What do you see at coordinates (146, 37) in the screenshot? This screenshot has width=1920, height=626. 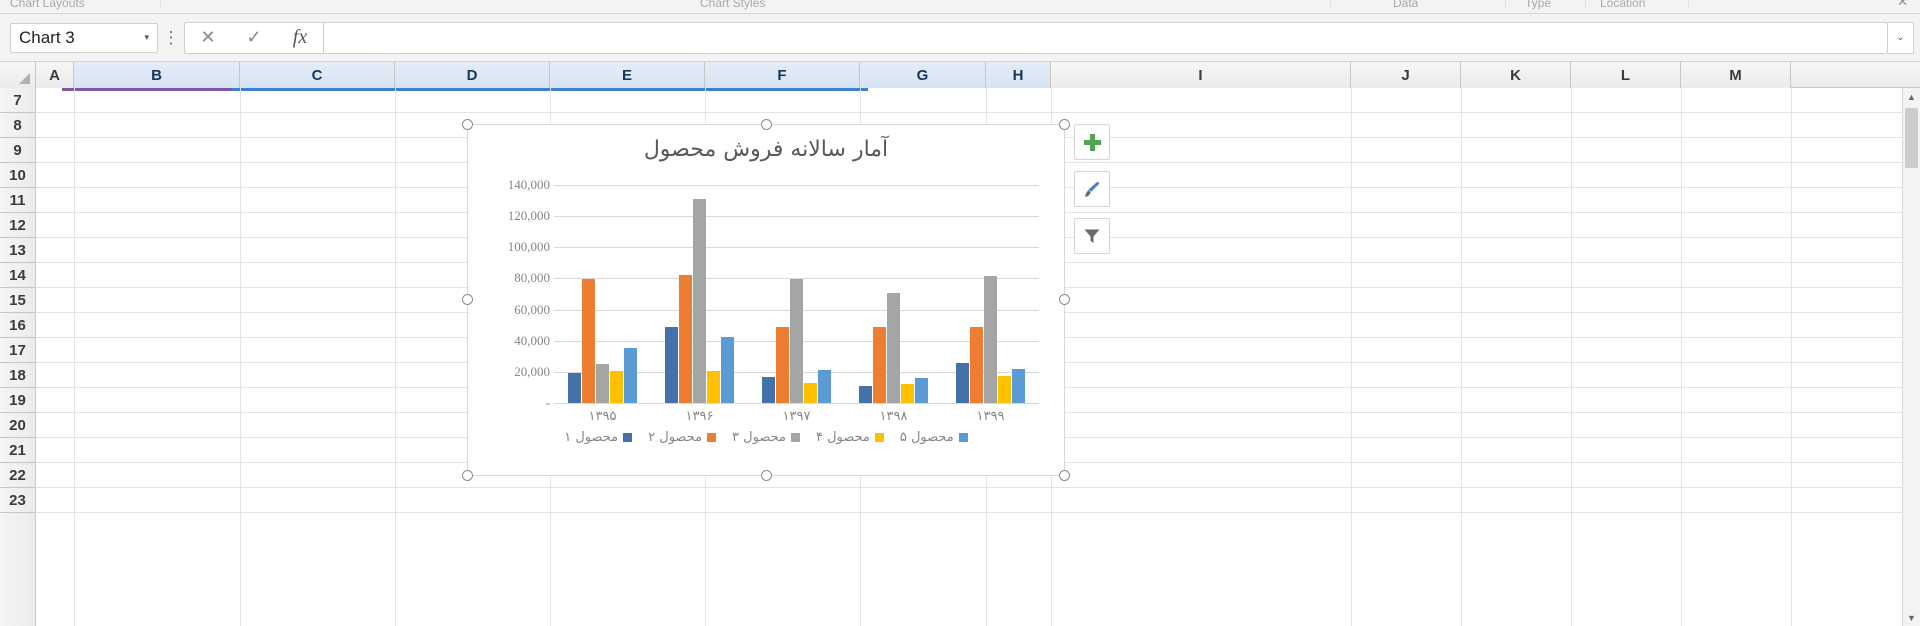 I see `chevron-down-icon: ▾` at bounding box center [146, 37].